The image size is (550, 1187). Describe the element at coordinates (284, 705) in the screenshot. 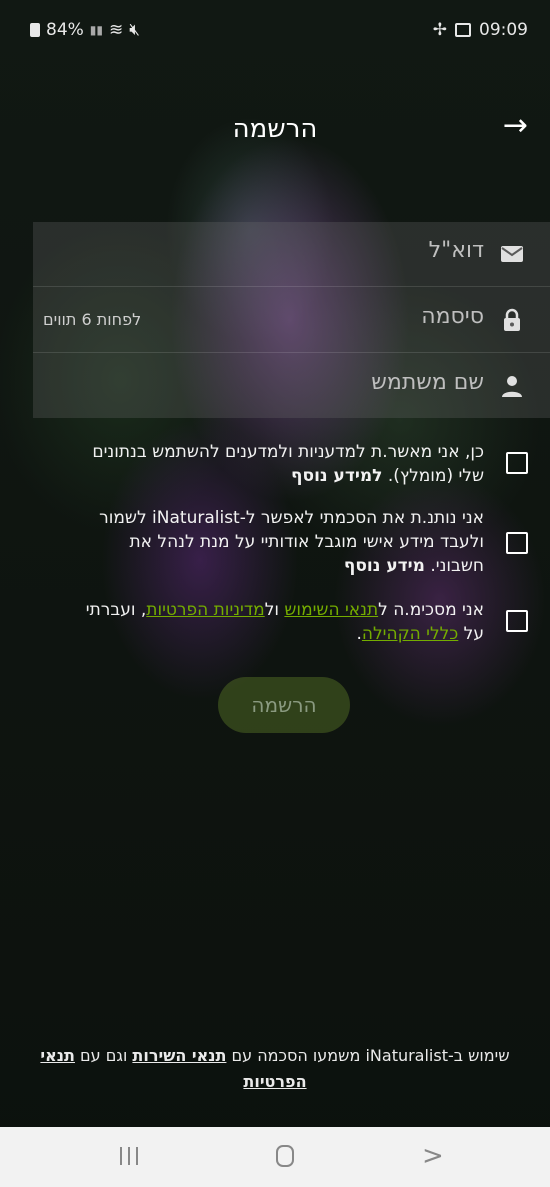

I see `signup-button: הרשמה` at that location.